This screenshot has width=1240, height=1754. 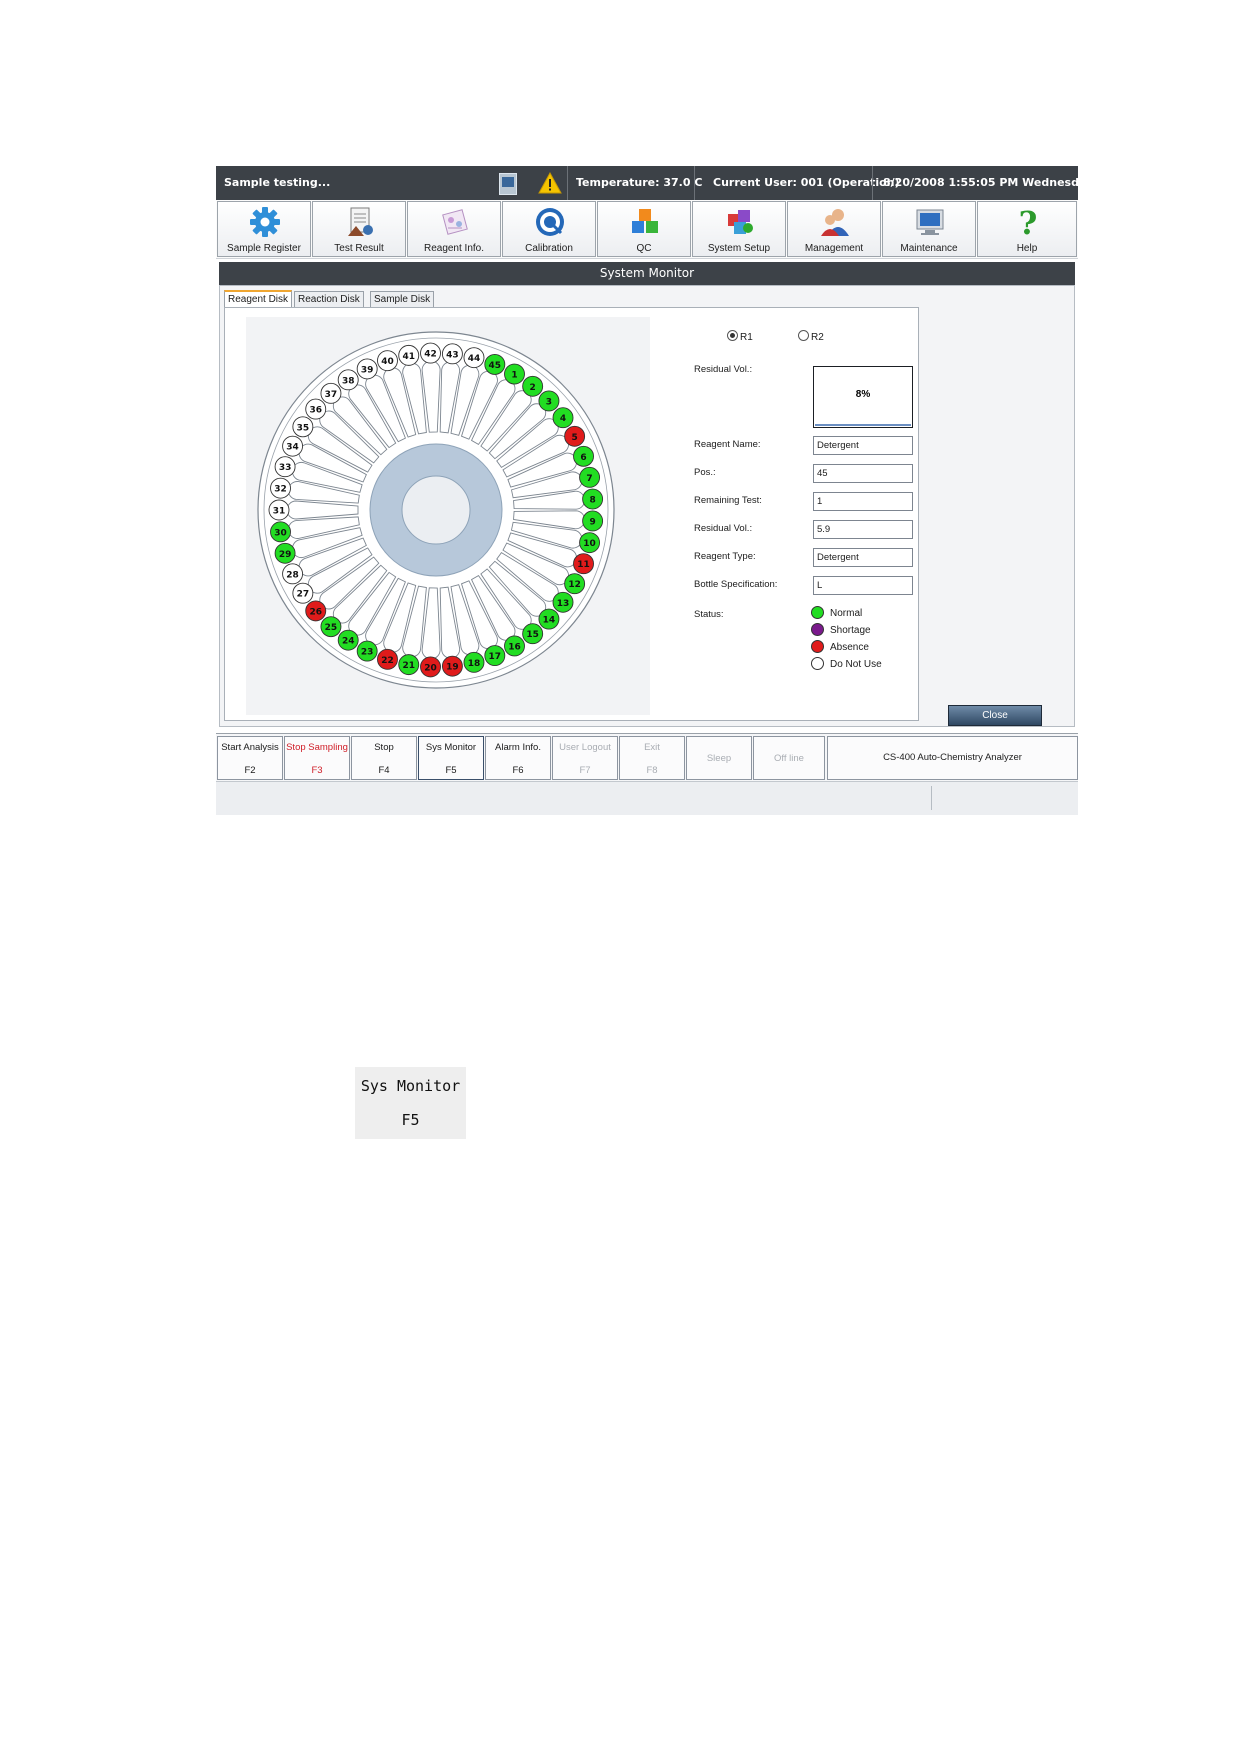 I want to click on tab-reaction-disk: Reaction Disk, so click(x=329, y=299).